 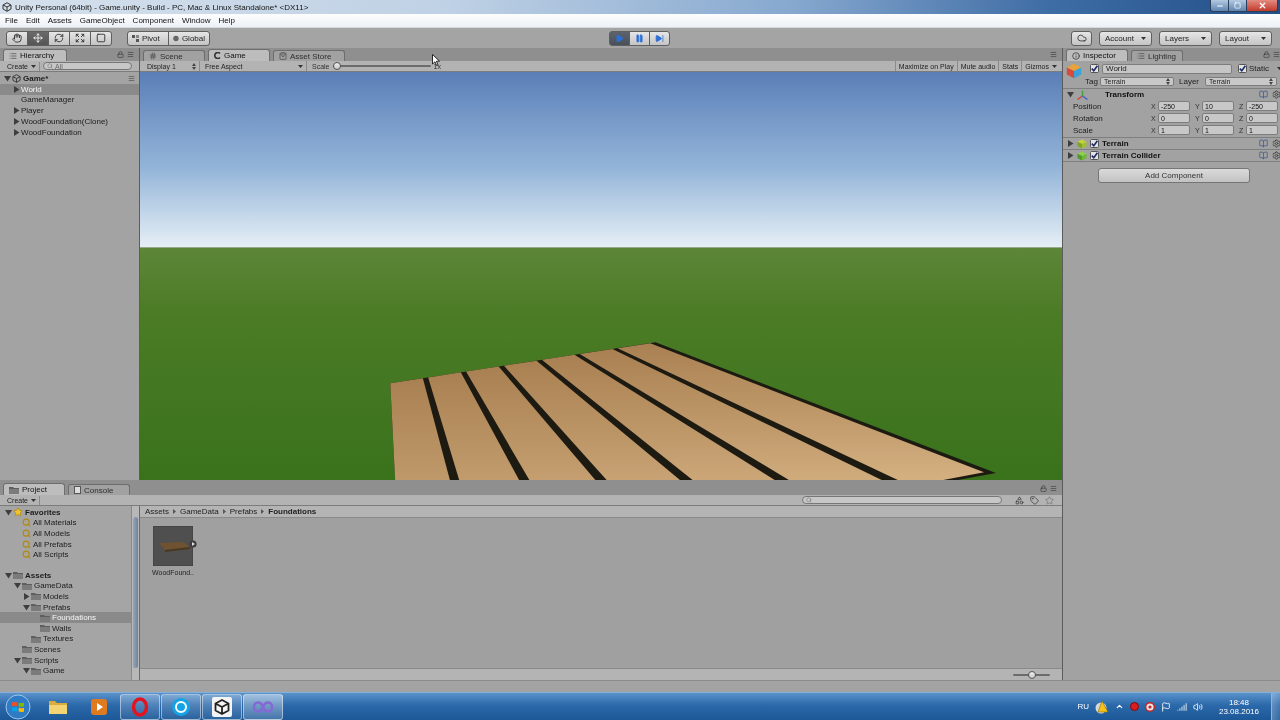 What do you see at coordinates (174, 55) in the screenshot?
I see `scene-tab: Scene` at bounding box center [174, 55].